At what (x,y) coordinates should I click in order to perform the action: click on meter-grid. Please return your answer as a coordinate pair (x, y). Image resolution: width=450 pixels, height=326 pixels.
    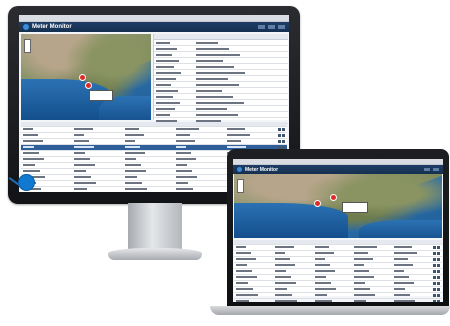
    Looking at the image, I should click on (338, 271).